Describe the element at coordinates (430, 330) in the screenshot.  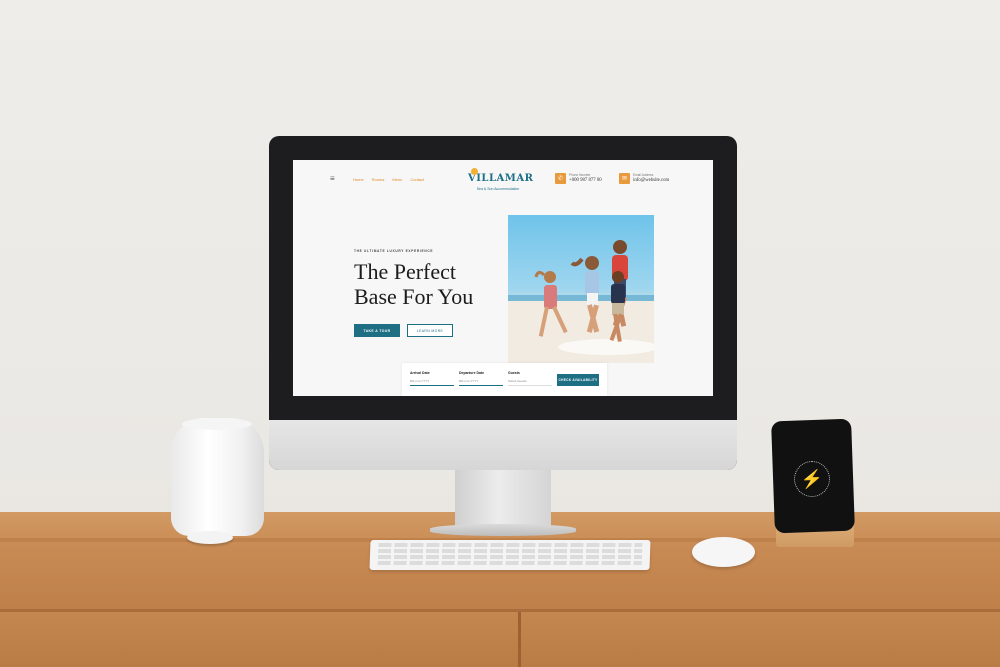
I see `learn-more-button: LEARN MORE` at that location.